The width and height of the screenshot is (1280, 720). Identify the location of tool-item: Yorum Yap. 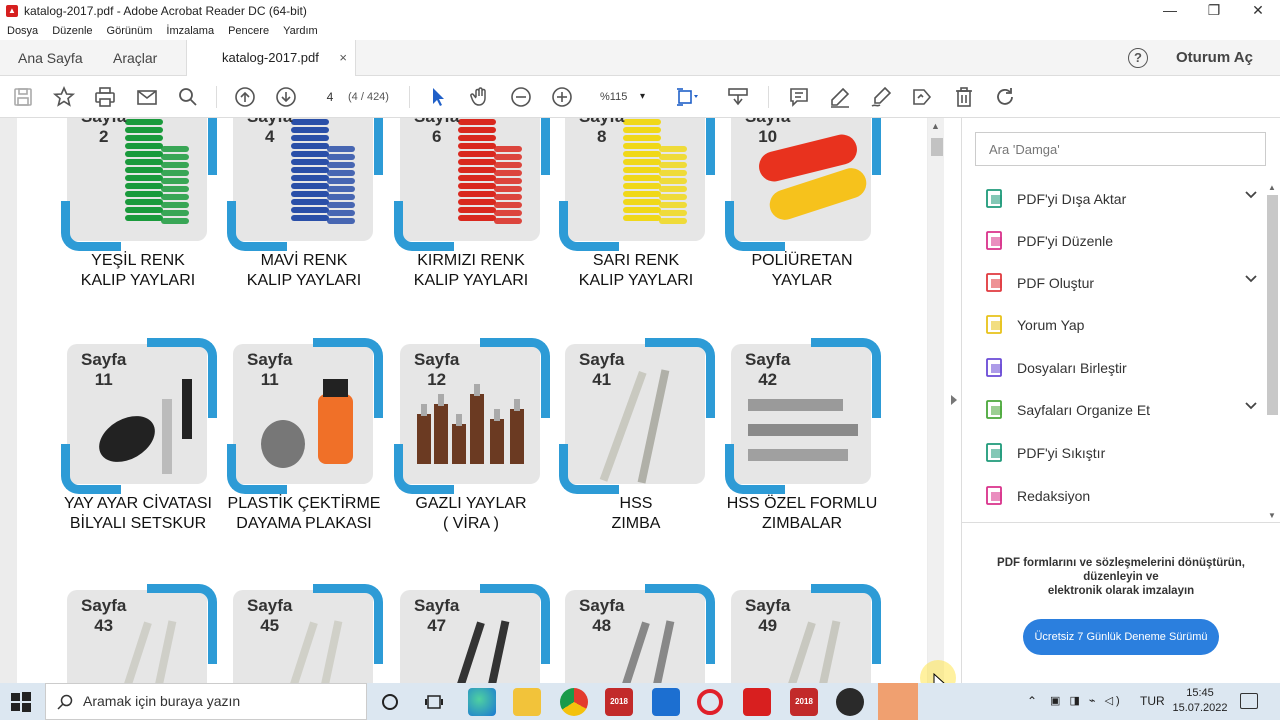
(1114, 325).